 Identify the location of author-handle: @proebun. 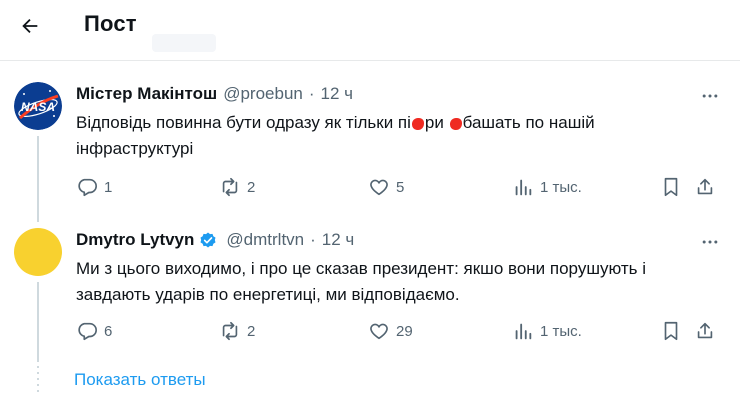
(263, 94).